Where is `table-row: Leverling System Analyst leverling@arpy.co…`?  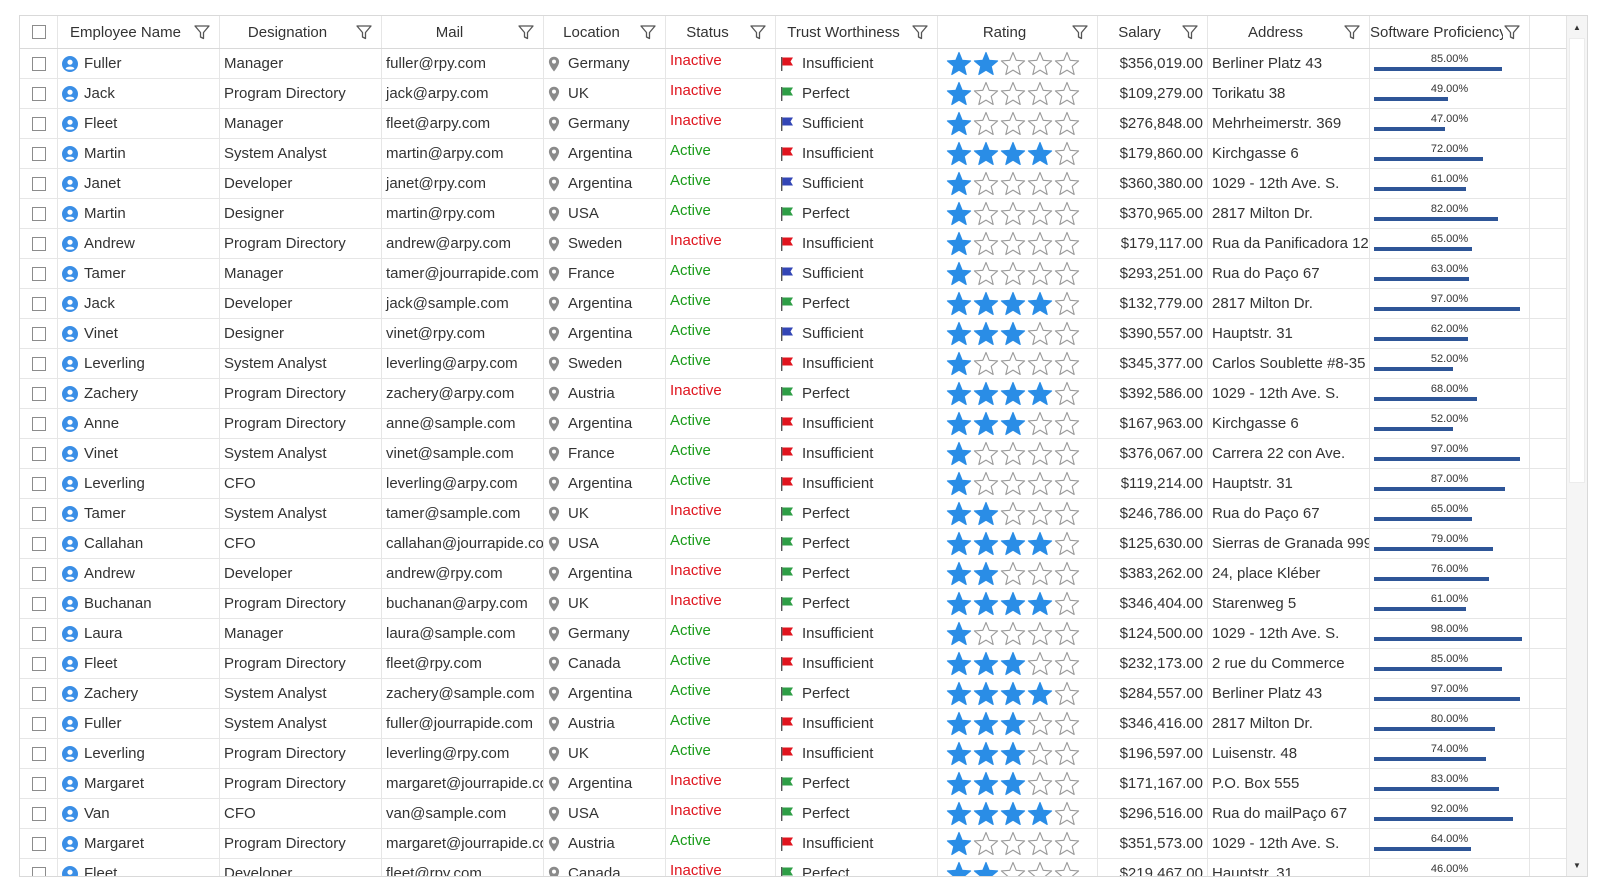
table-row: Leverling System Analyst leverling@arpy.co… is located at coordinates (793, 364).